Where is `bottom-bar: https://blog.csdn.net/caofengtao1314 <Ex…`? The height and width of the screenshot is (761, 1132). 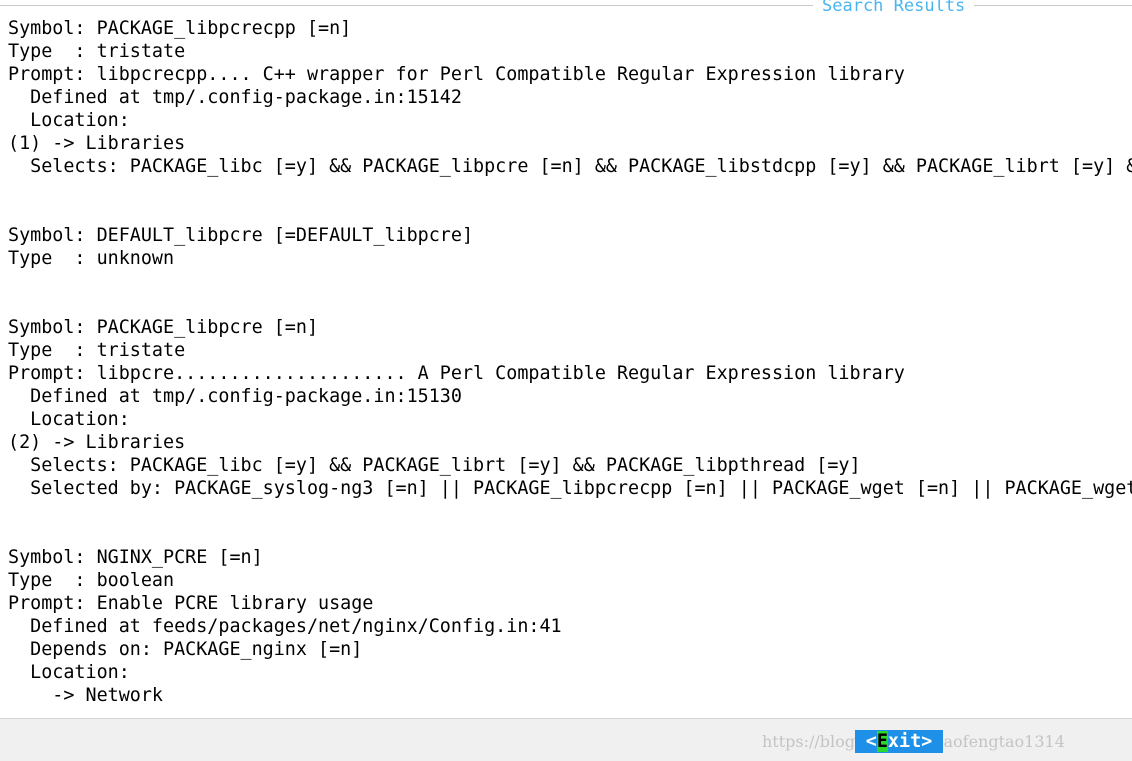 bottom-bar: https://blog.csdn.net/caofengtao1314 <Ex… is located at coordinates (566, 739).